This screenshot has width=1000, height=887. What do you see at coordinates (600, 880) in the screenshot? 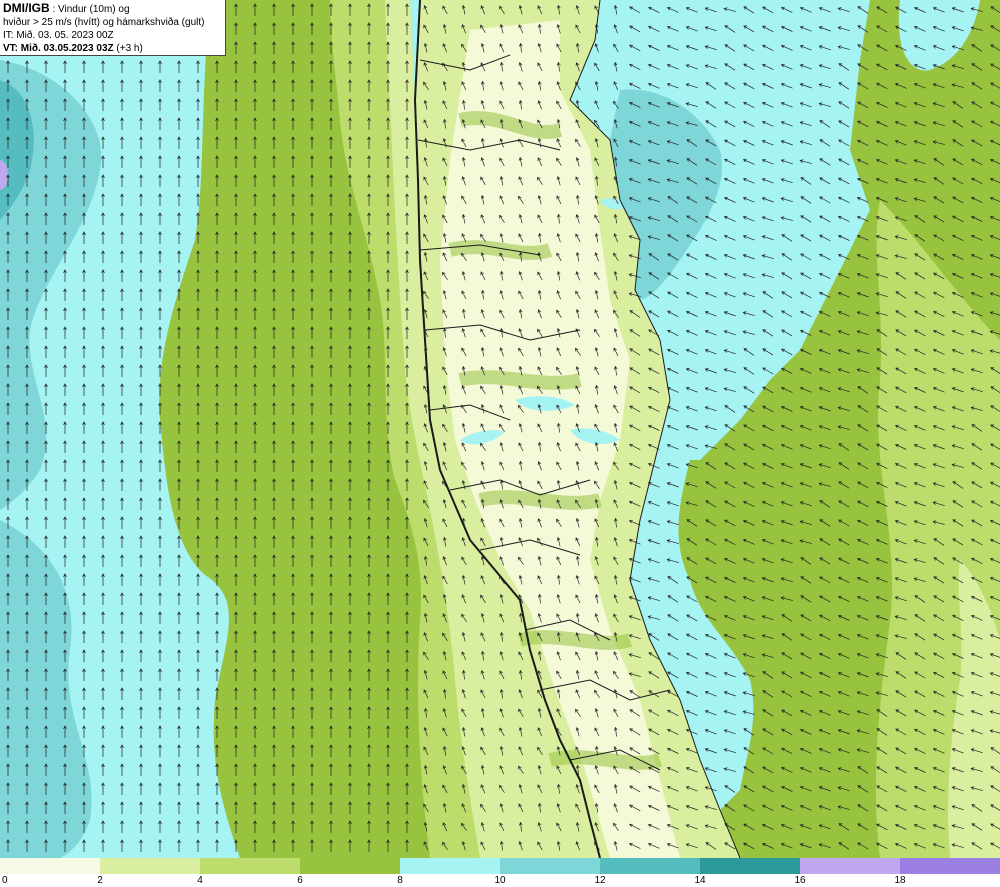
I see `legend-tick-label: 12` at bounding box center [600, 880].